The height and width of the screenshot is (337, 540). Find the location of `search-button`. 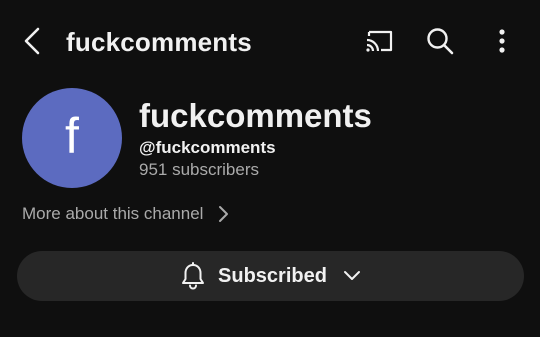

search-button is located at coordinates (440, 41).